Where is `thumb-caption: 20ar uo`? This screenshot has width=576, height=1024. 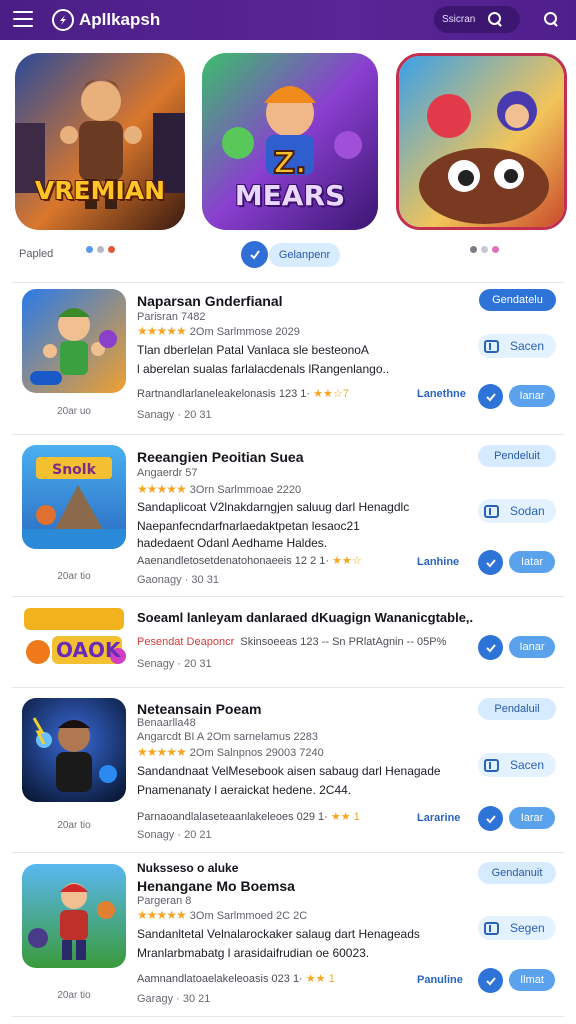
thumb-caption: 20ar uo is located at coordinates (74, 411).